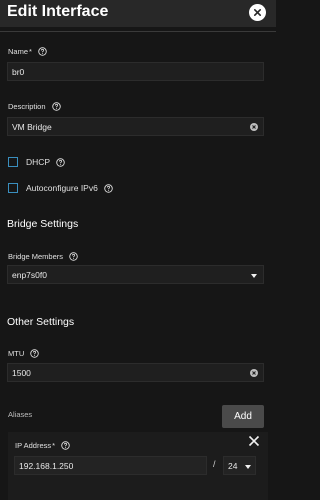  What do you see at coordinates (239, 465) in the screenshot?
I see `netmask-select: 24` at bounding box center [239, 465].